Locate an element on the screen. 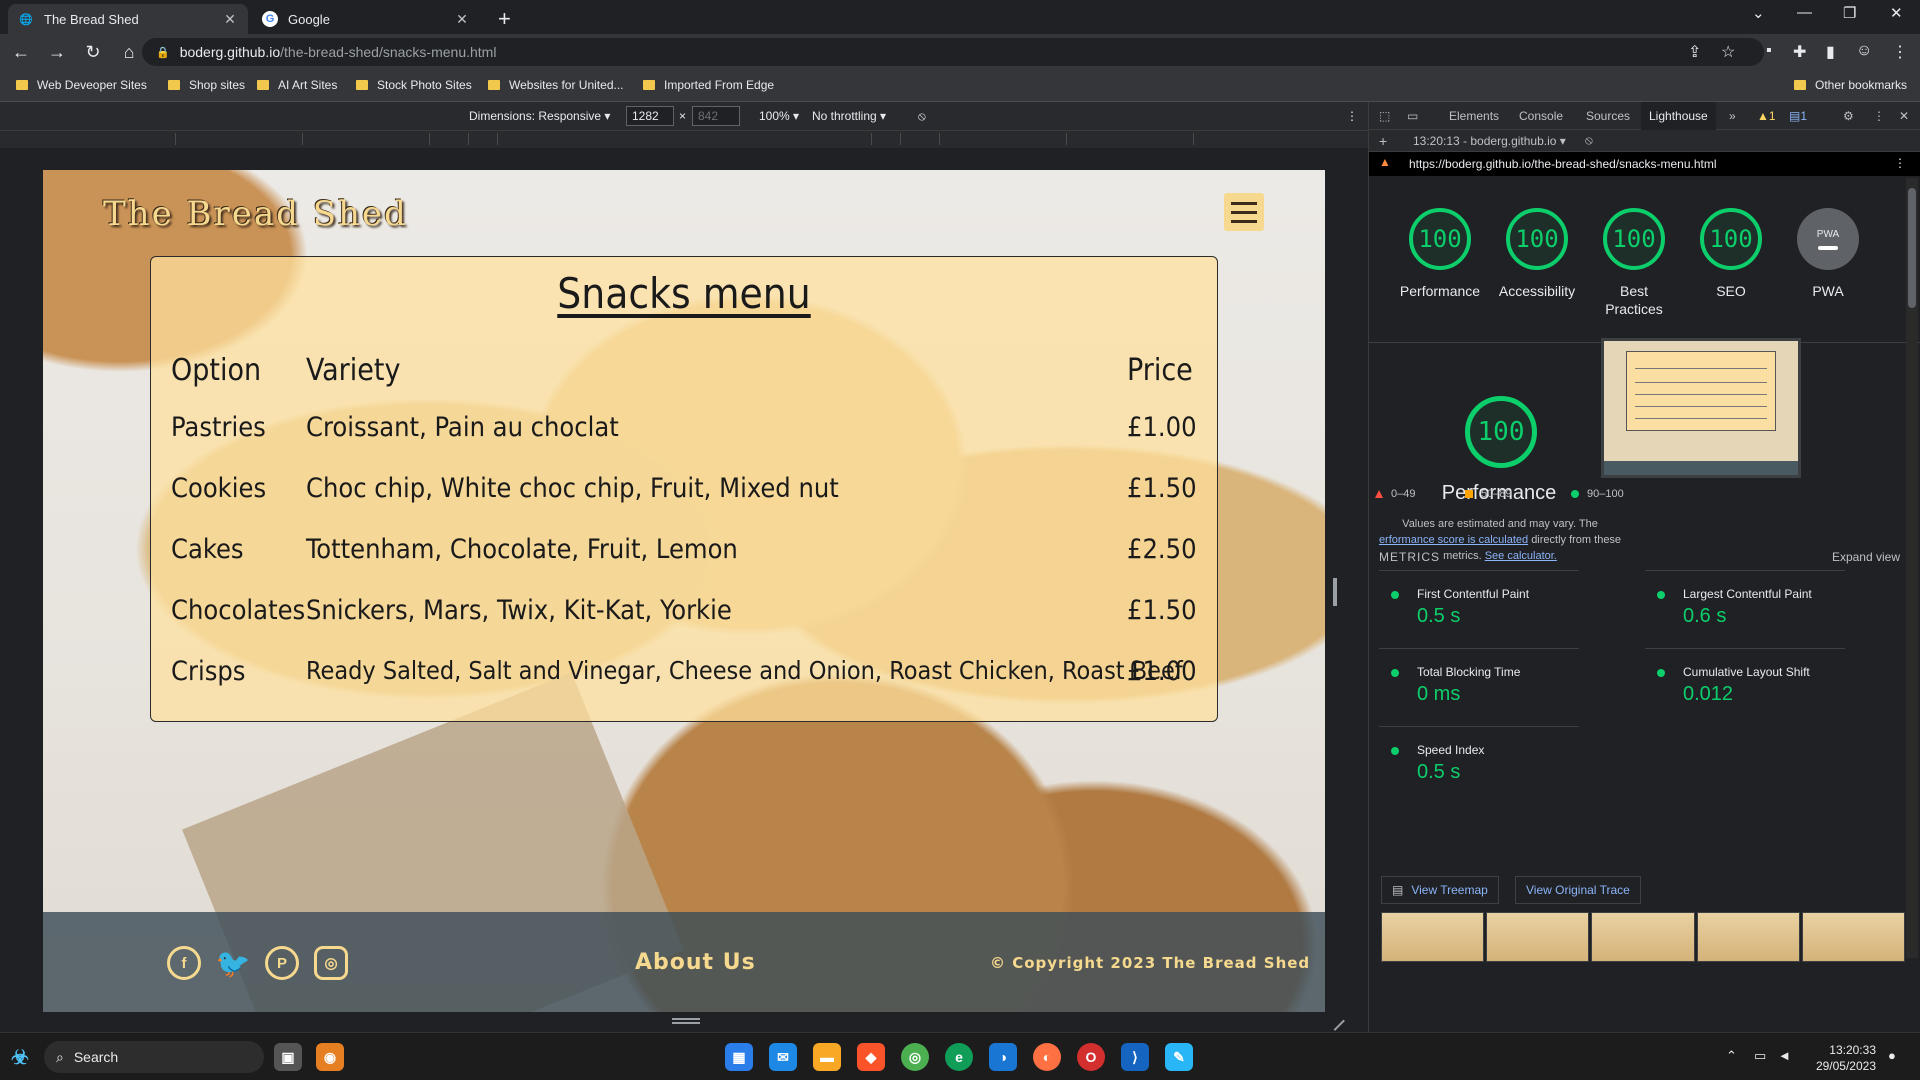  file-explorer-icon: ▬ is located at coordinates (827, 1057).